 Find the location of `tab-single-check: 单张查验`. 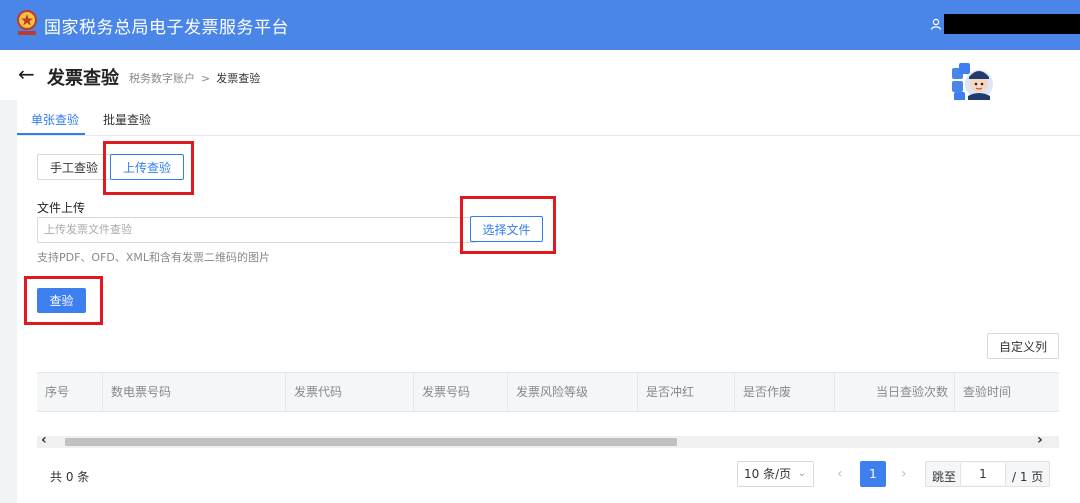

tab-single-check: 单张查验 is located at coordinates (55, 119).